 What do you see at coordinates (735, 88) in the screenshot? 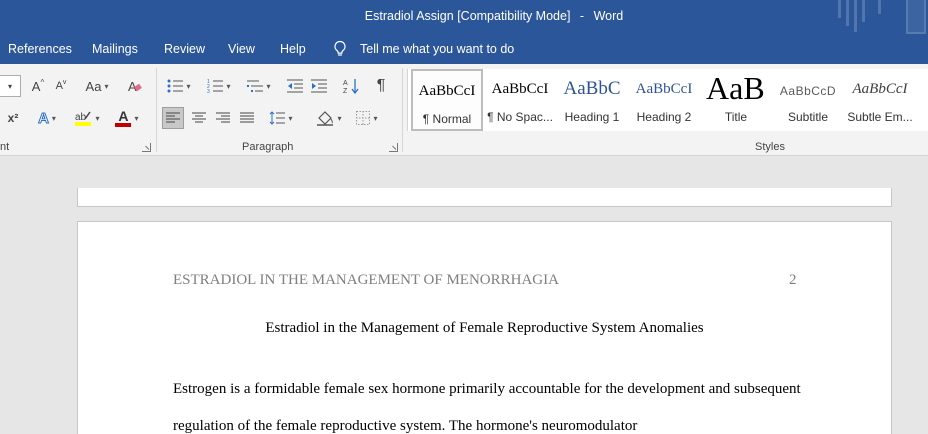
I see `style-preview: AaB` at bounding box center [735, 88].